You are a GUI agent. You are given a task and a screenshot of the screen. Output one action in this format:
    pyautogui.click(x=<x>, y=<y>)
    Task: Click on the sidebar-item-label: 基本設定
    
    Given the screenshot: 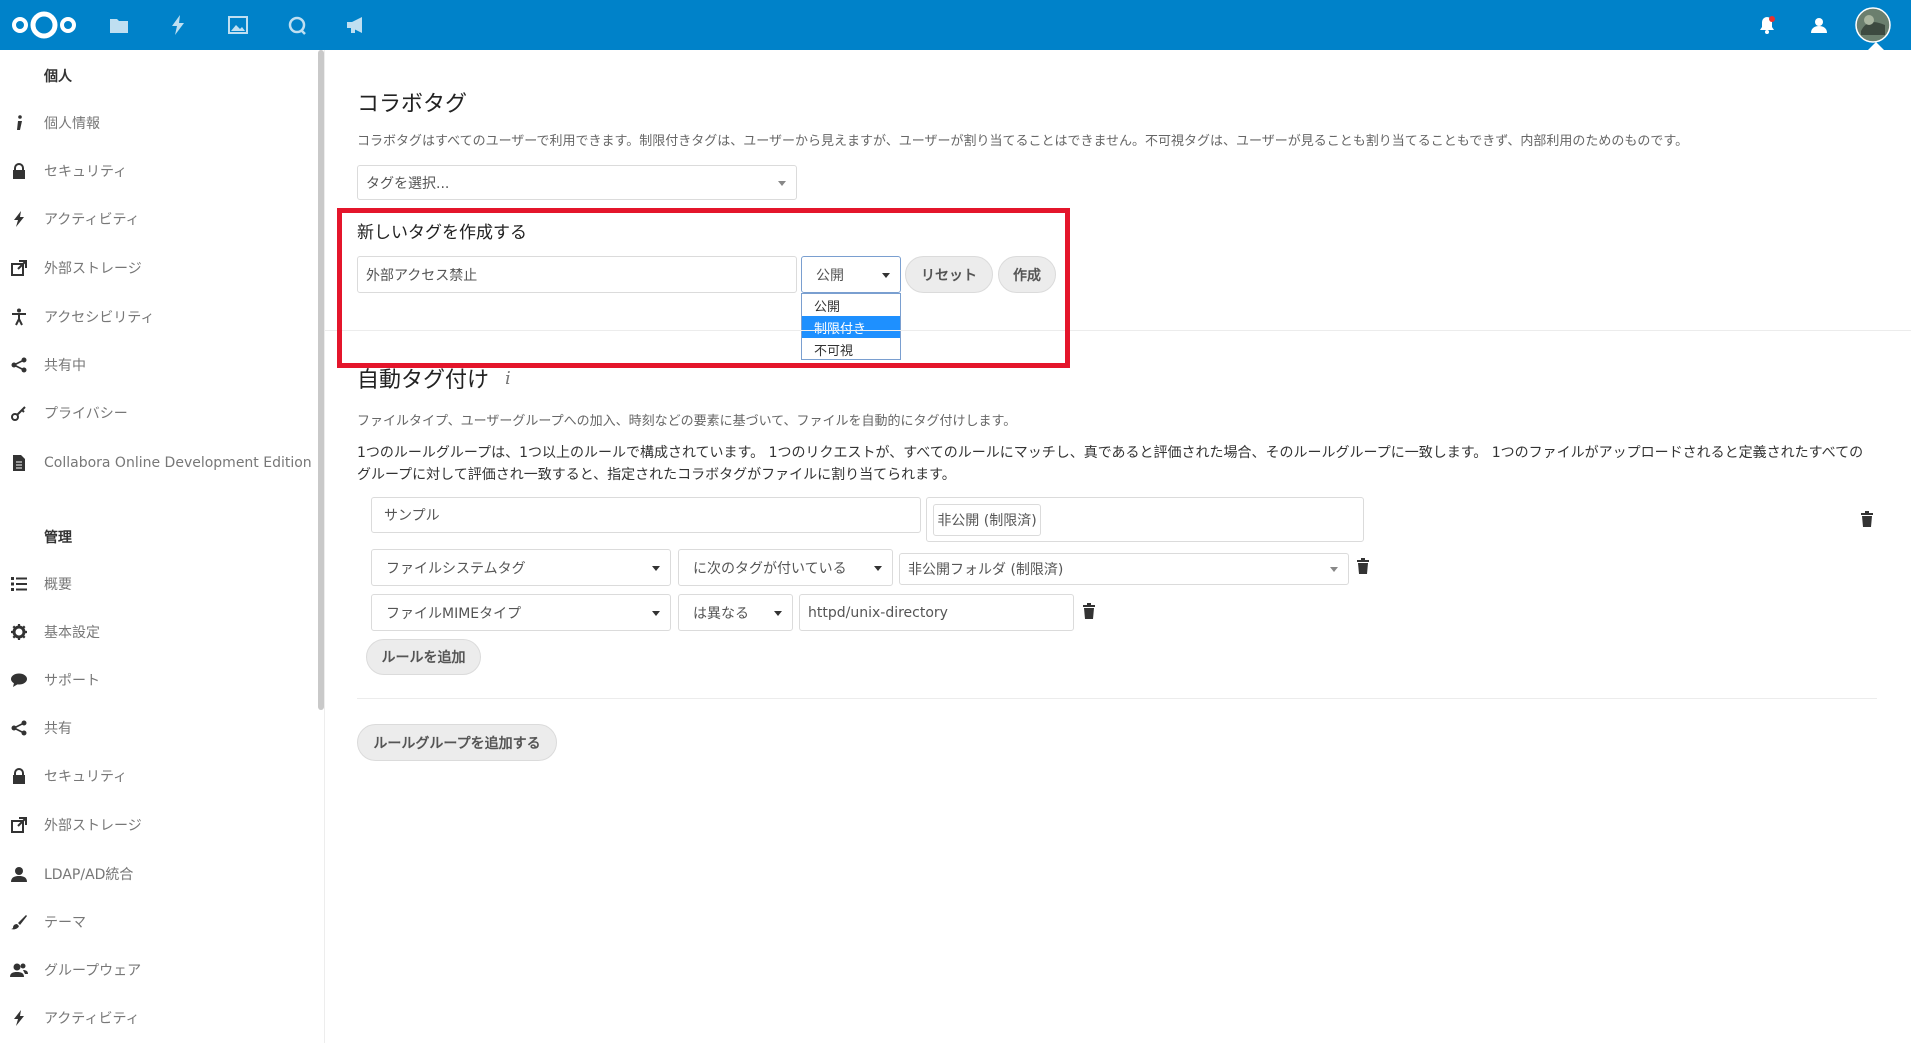 What is the action you would take?
    pyautogui.click(x=72, y=633)
    